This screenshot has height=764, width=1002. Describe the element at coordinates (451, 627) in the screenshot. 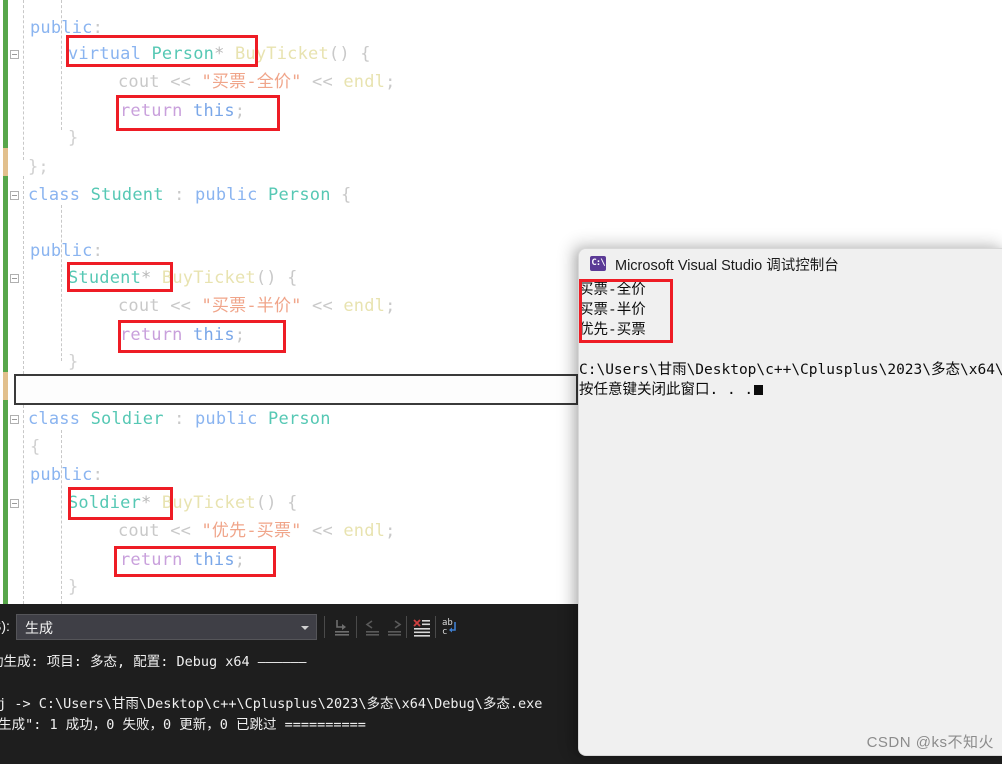

I see `toggle-word-wrap-icon: ab c` at that location.